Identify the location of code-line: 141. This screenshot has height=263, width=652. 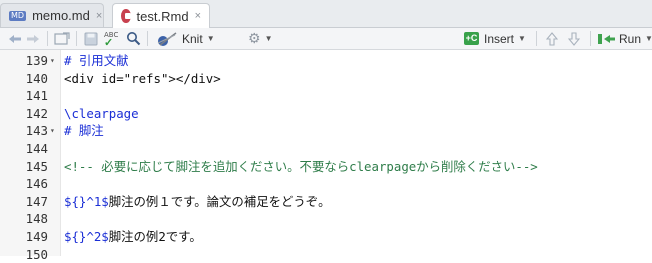
(326, 96).